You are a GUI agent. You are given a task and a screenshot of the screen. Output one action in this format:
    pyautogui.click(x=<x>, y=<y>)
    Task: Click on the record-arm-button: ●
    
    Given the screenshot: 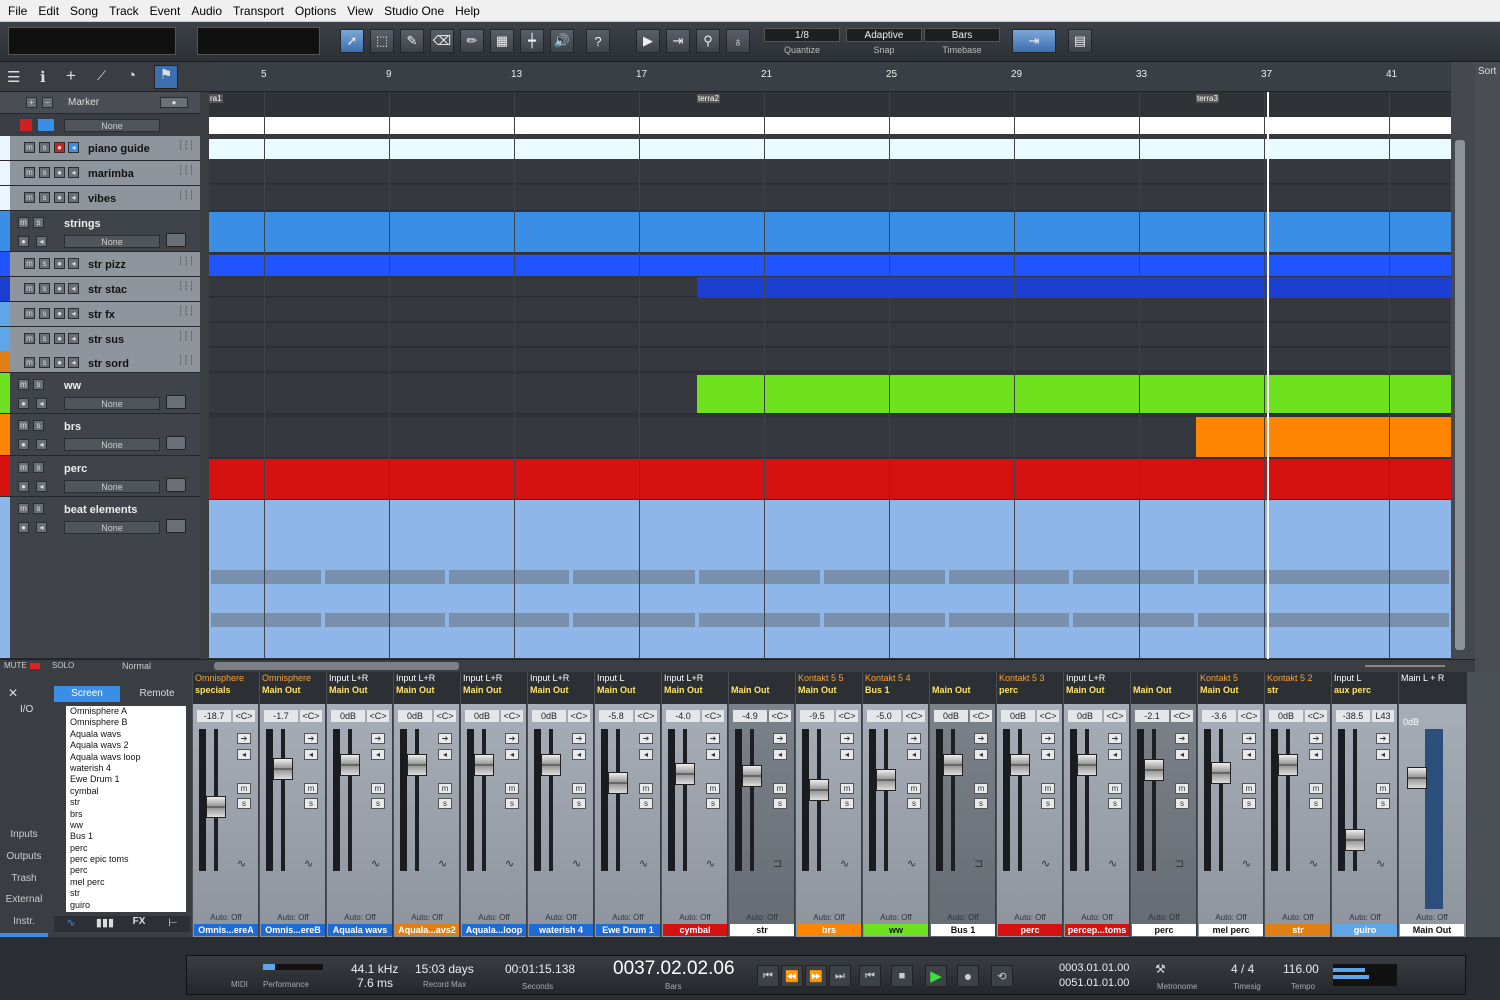 What is the action you would take?
    pyautogui.click(x=23, y=403)
    